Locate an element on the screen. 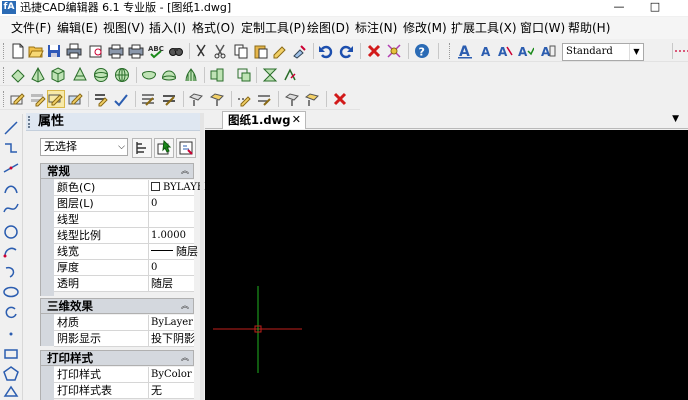  construction-line-icon is located at coordinates (11, 168).